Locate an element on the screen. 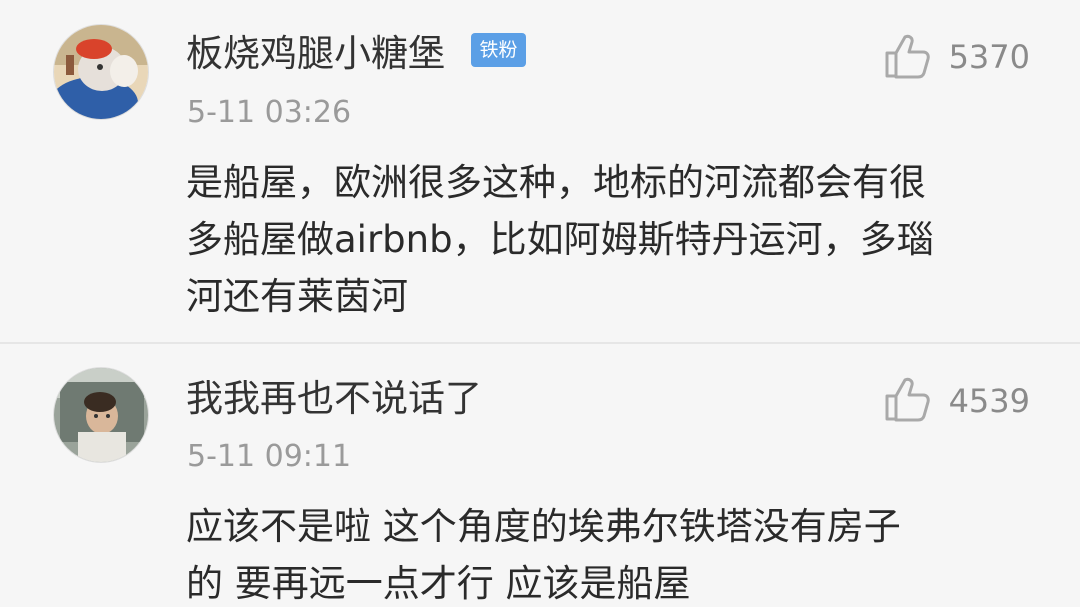 The image size is (1080, 607). fan-badge: 铁粉 is located at coordinates (498, 50).